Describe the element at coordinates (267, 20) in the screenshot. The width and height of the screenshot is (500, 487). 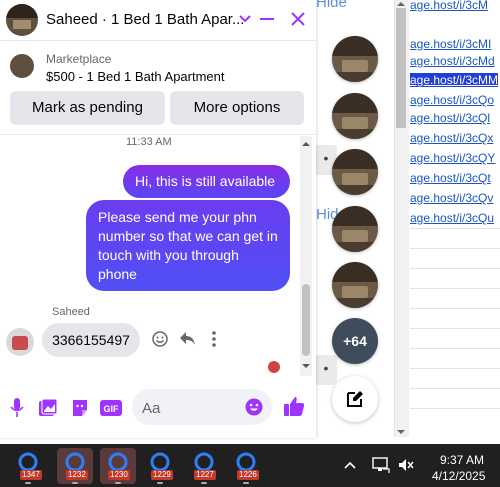
I see `minimize-icon` at that location.